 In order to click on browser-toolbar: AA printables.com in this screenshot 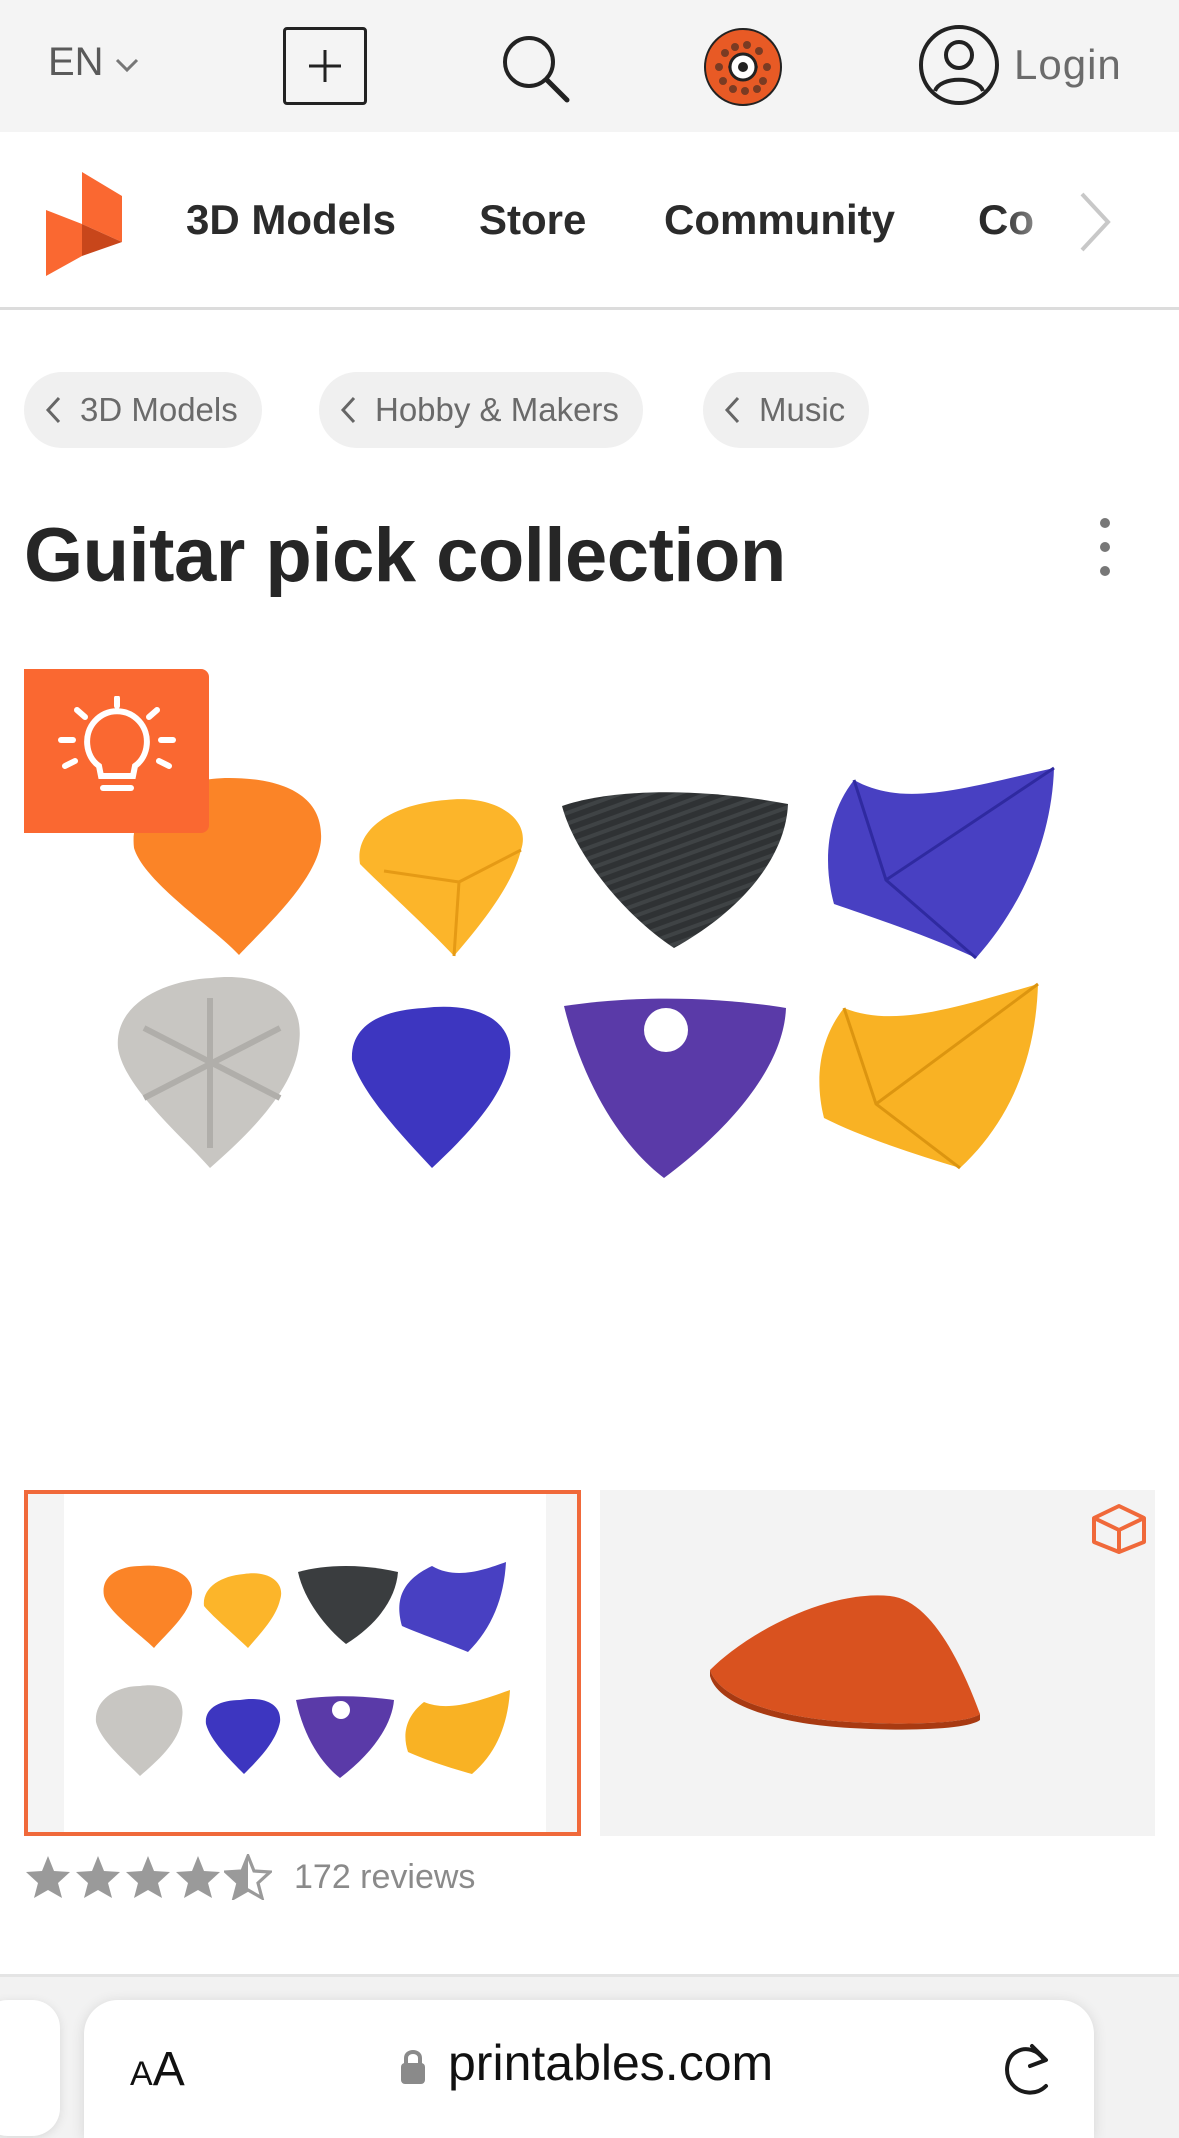, I will do `click(589, 2057)`.